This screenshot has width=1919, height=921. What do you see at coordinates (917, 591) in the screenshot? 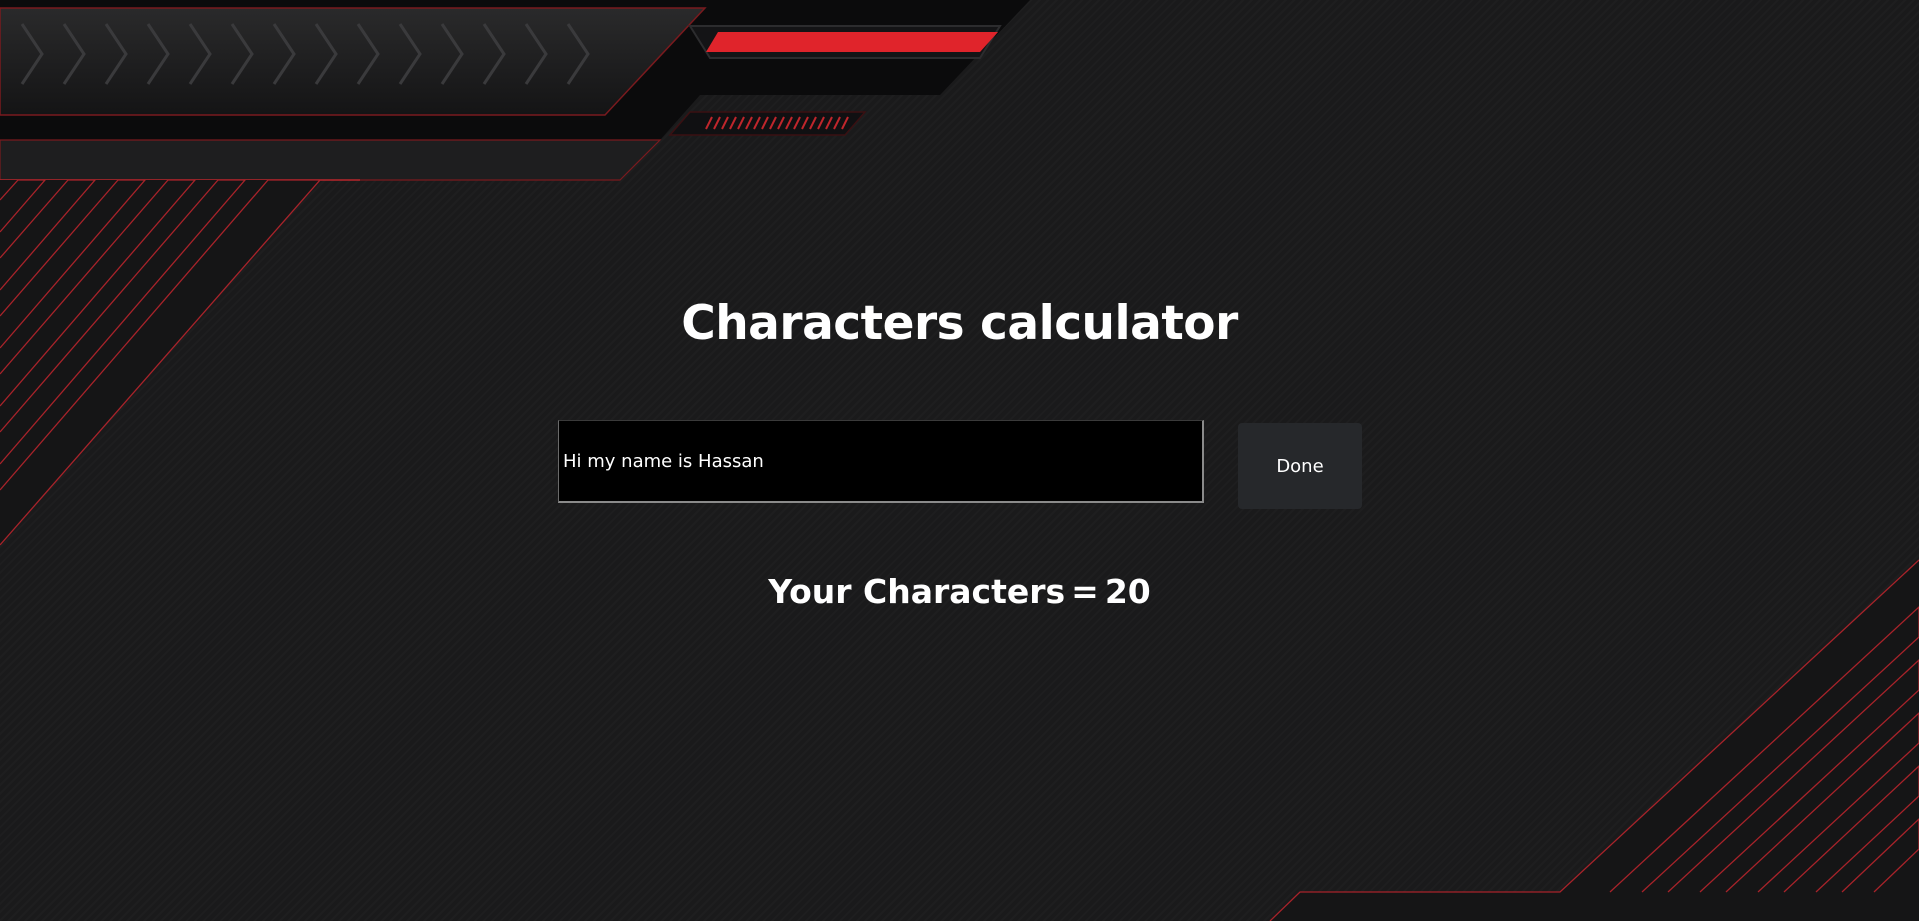
I see `result-label: Your Characters` at bounding box center [917, 591].